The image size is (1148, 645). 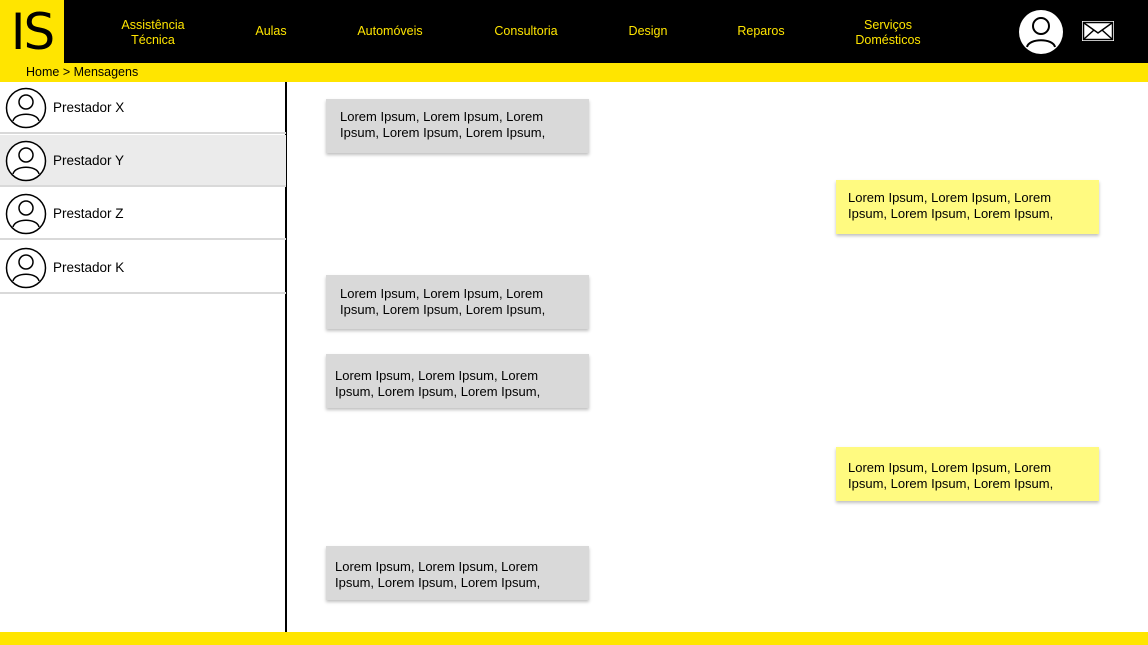 I want to click on nav-label: Automóveis, so click(x=390, y=31).